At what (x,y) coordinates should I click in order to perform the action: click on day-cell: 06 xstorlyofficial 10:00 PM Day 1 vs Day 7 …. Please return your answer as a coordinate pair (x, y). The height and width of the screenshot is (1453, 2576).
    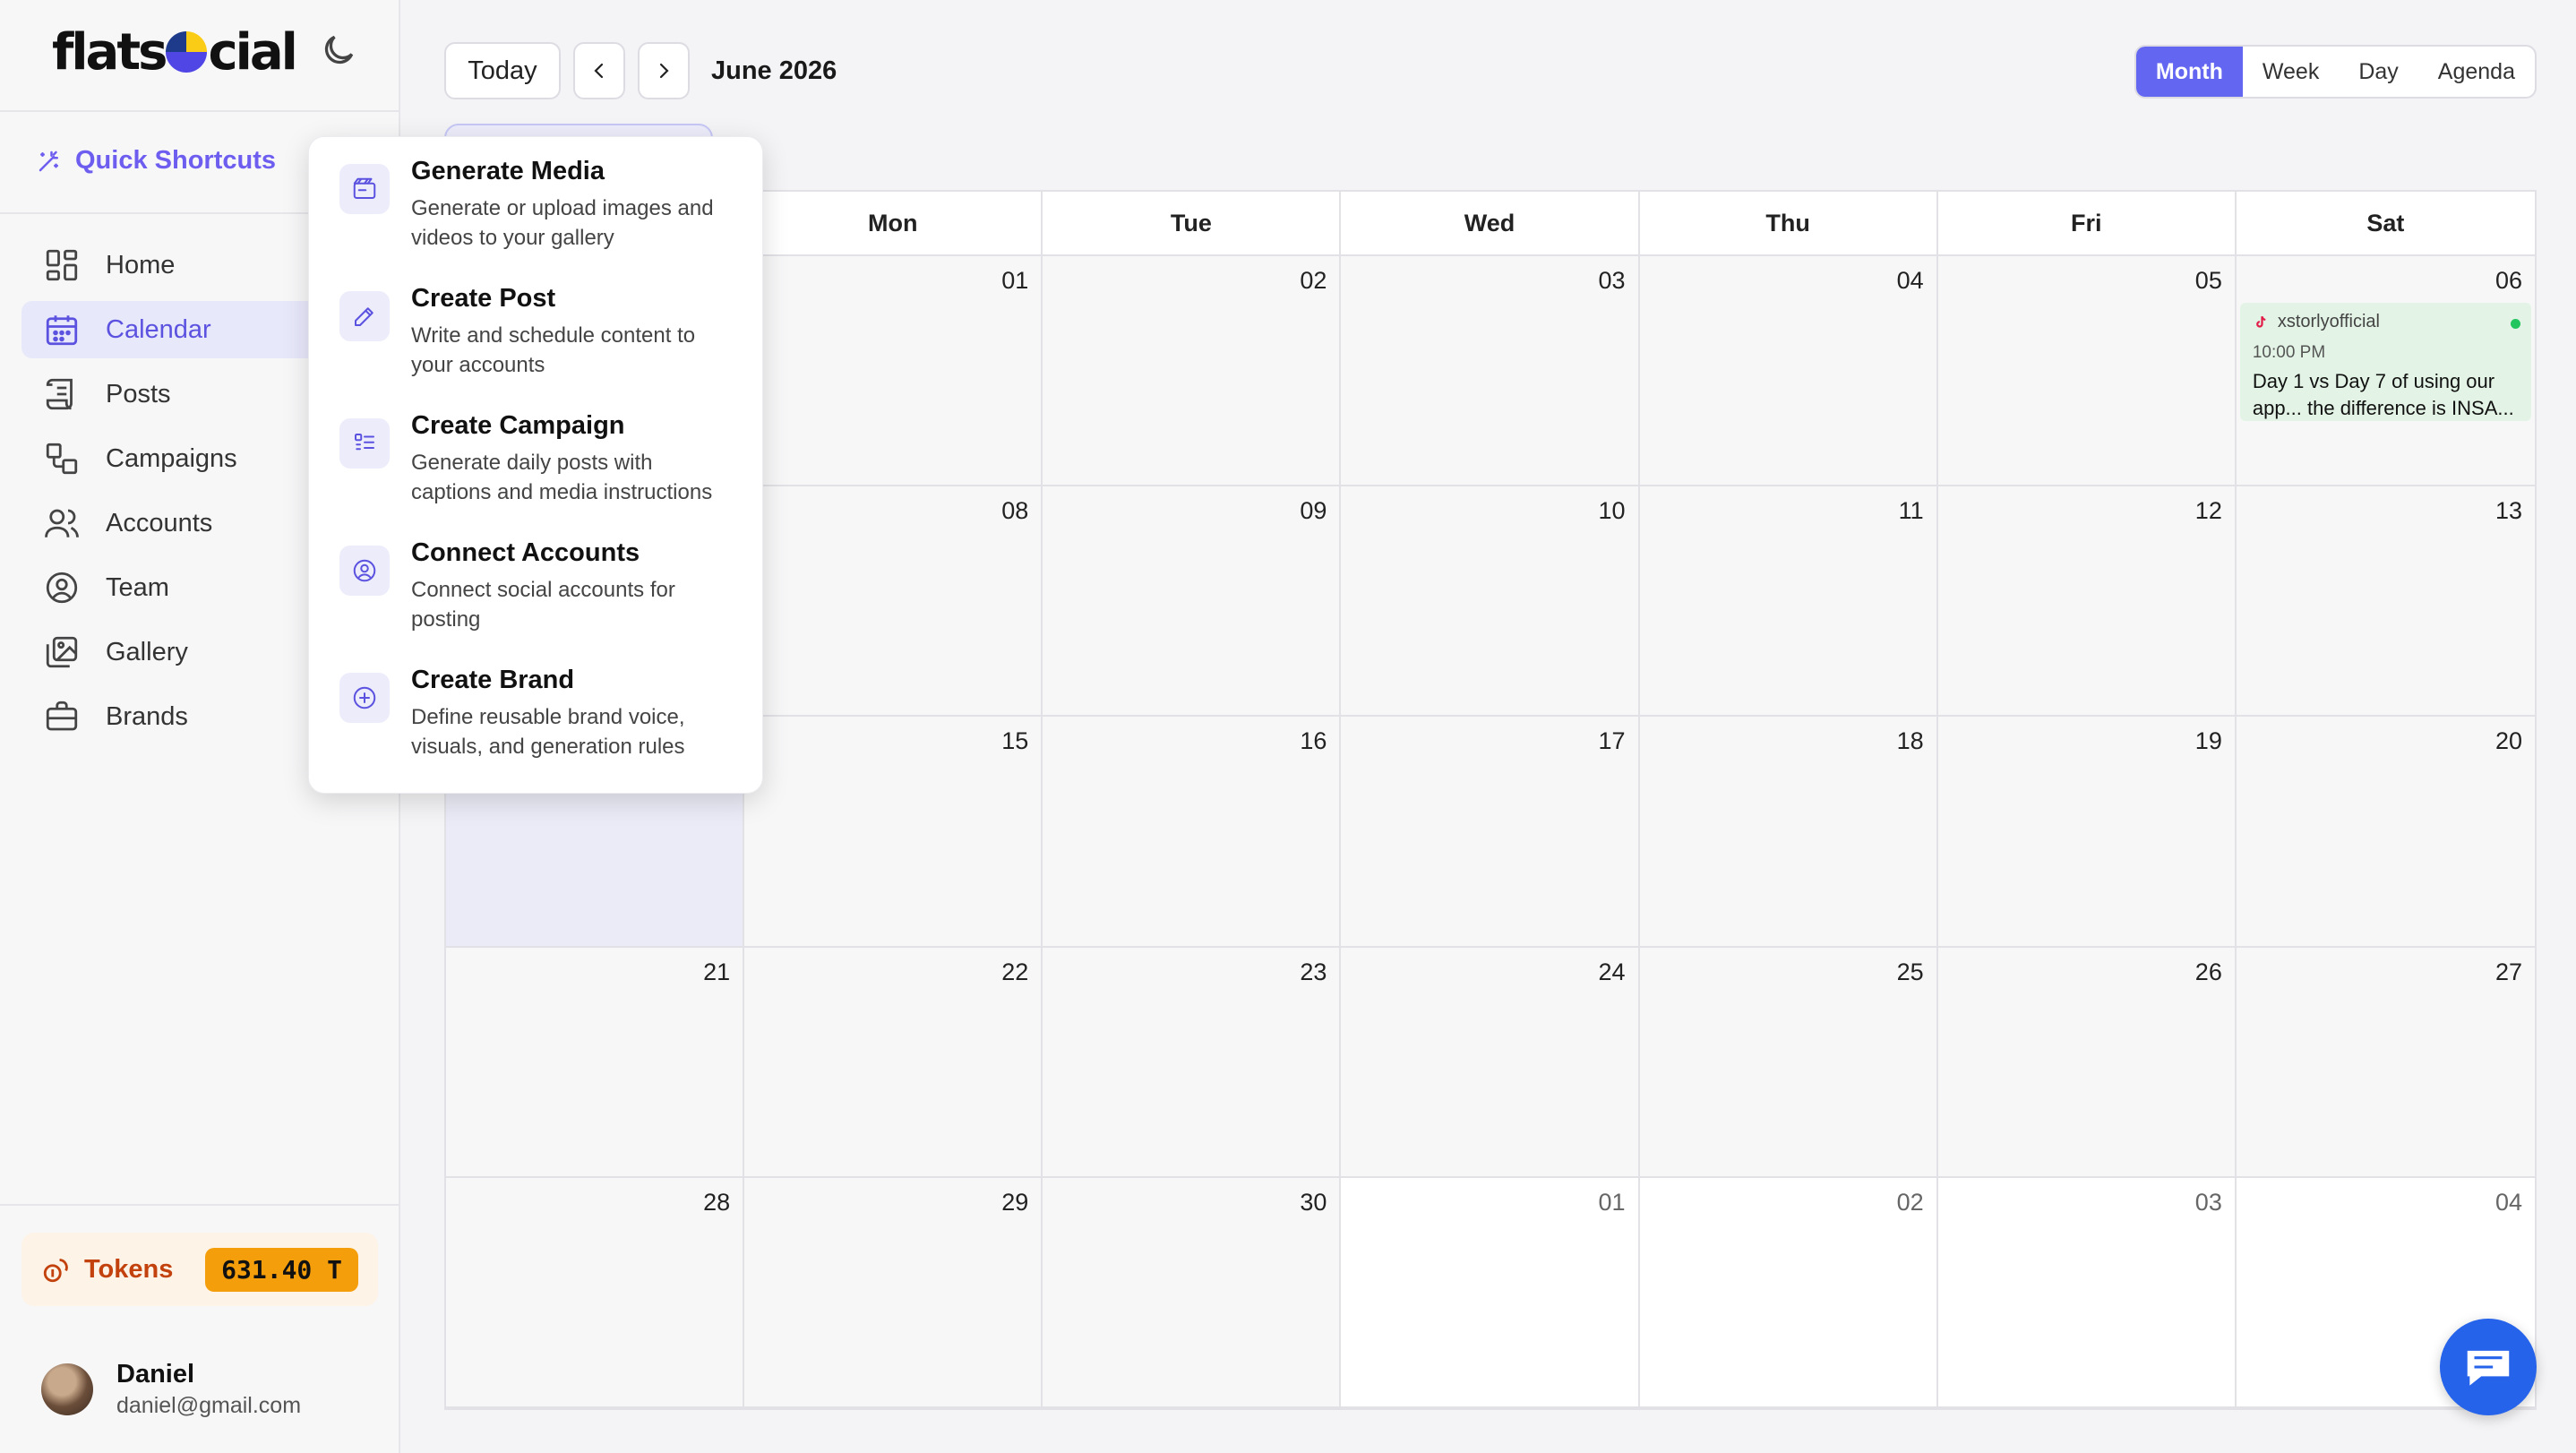
    Looking at the image, I should click on (2385, 372).